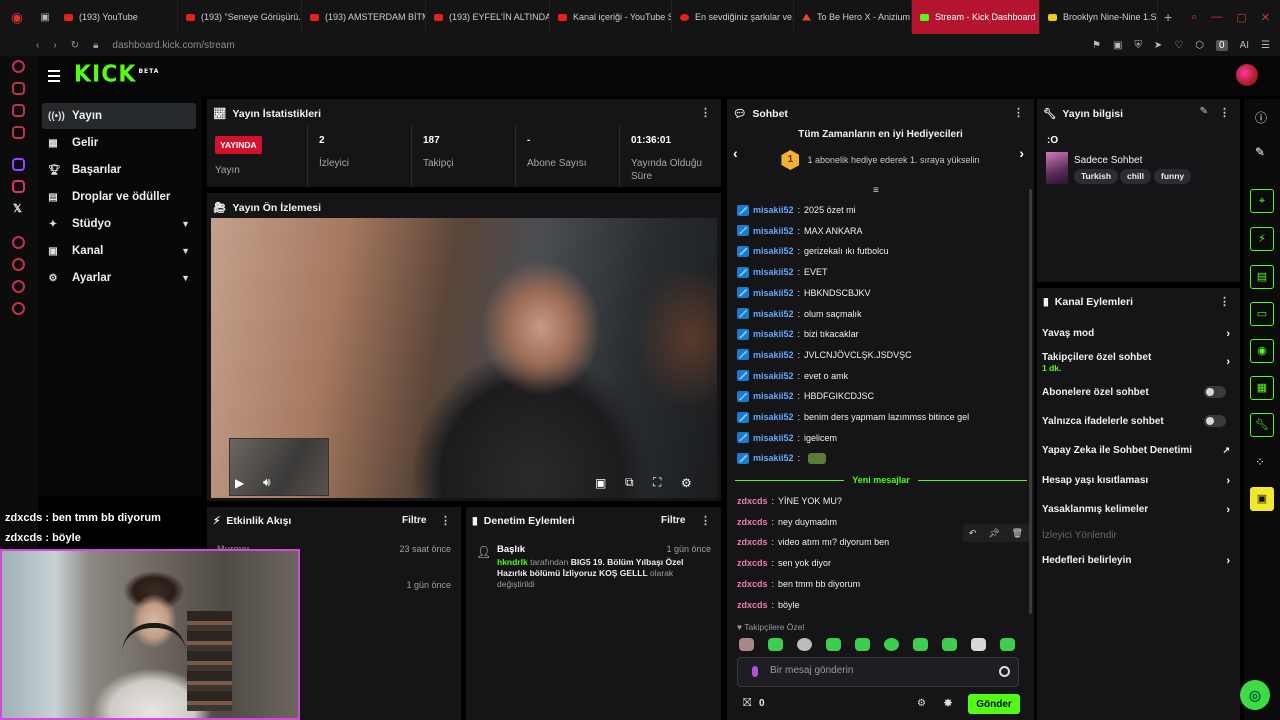  I want to click on document-icon: ▤, so click(1262, 277).